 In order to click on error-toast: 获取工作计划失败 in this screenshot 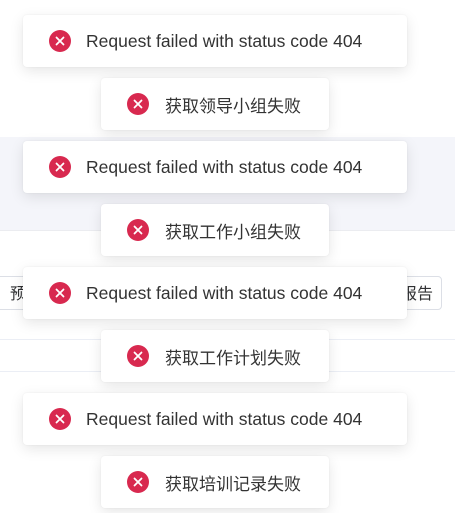, I will do `click(215, 356)`.